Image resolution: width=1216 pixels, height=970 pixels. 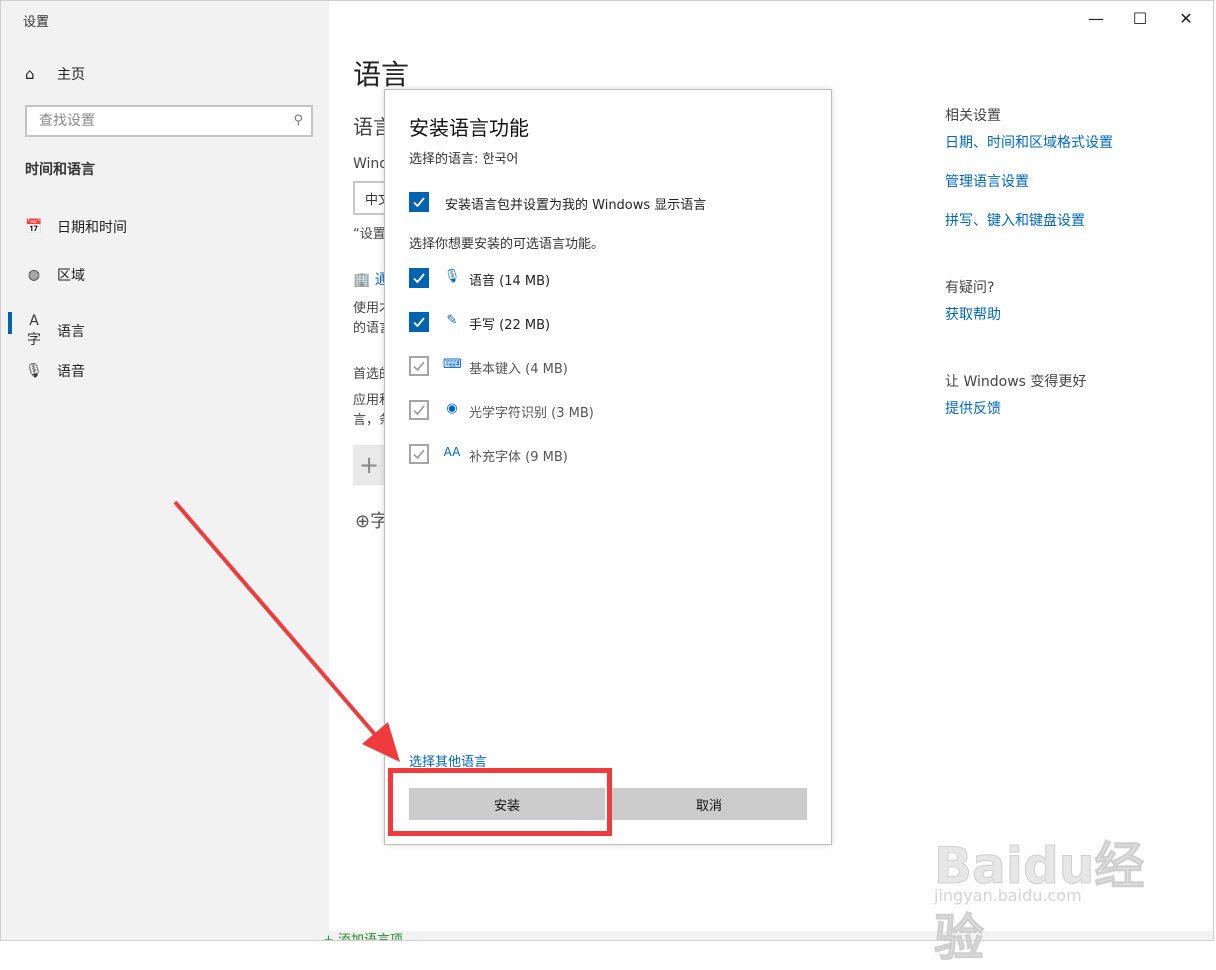 What do you see at coordinates (276, 620) in the screenshot?
I see `annotation-arrow-line` at bounding box center [276, 620].